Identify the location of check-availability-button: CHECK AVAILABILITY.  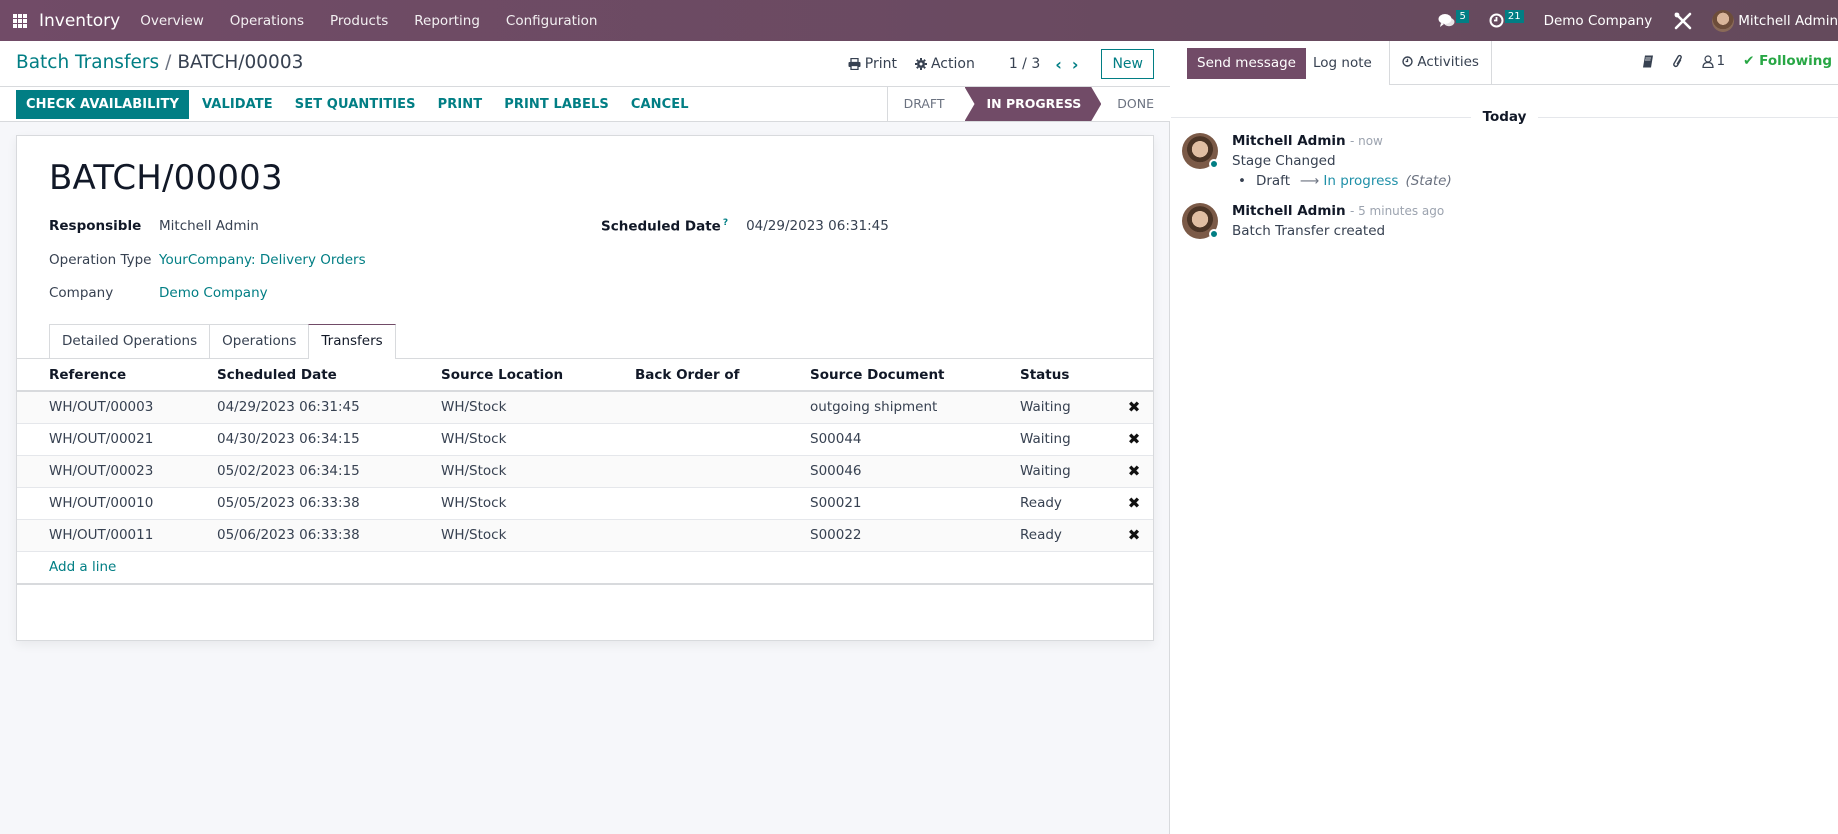
(102, 104).